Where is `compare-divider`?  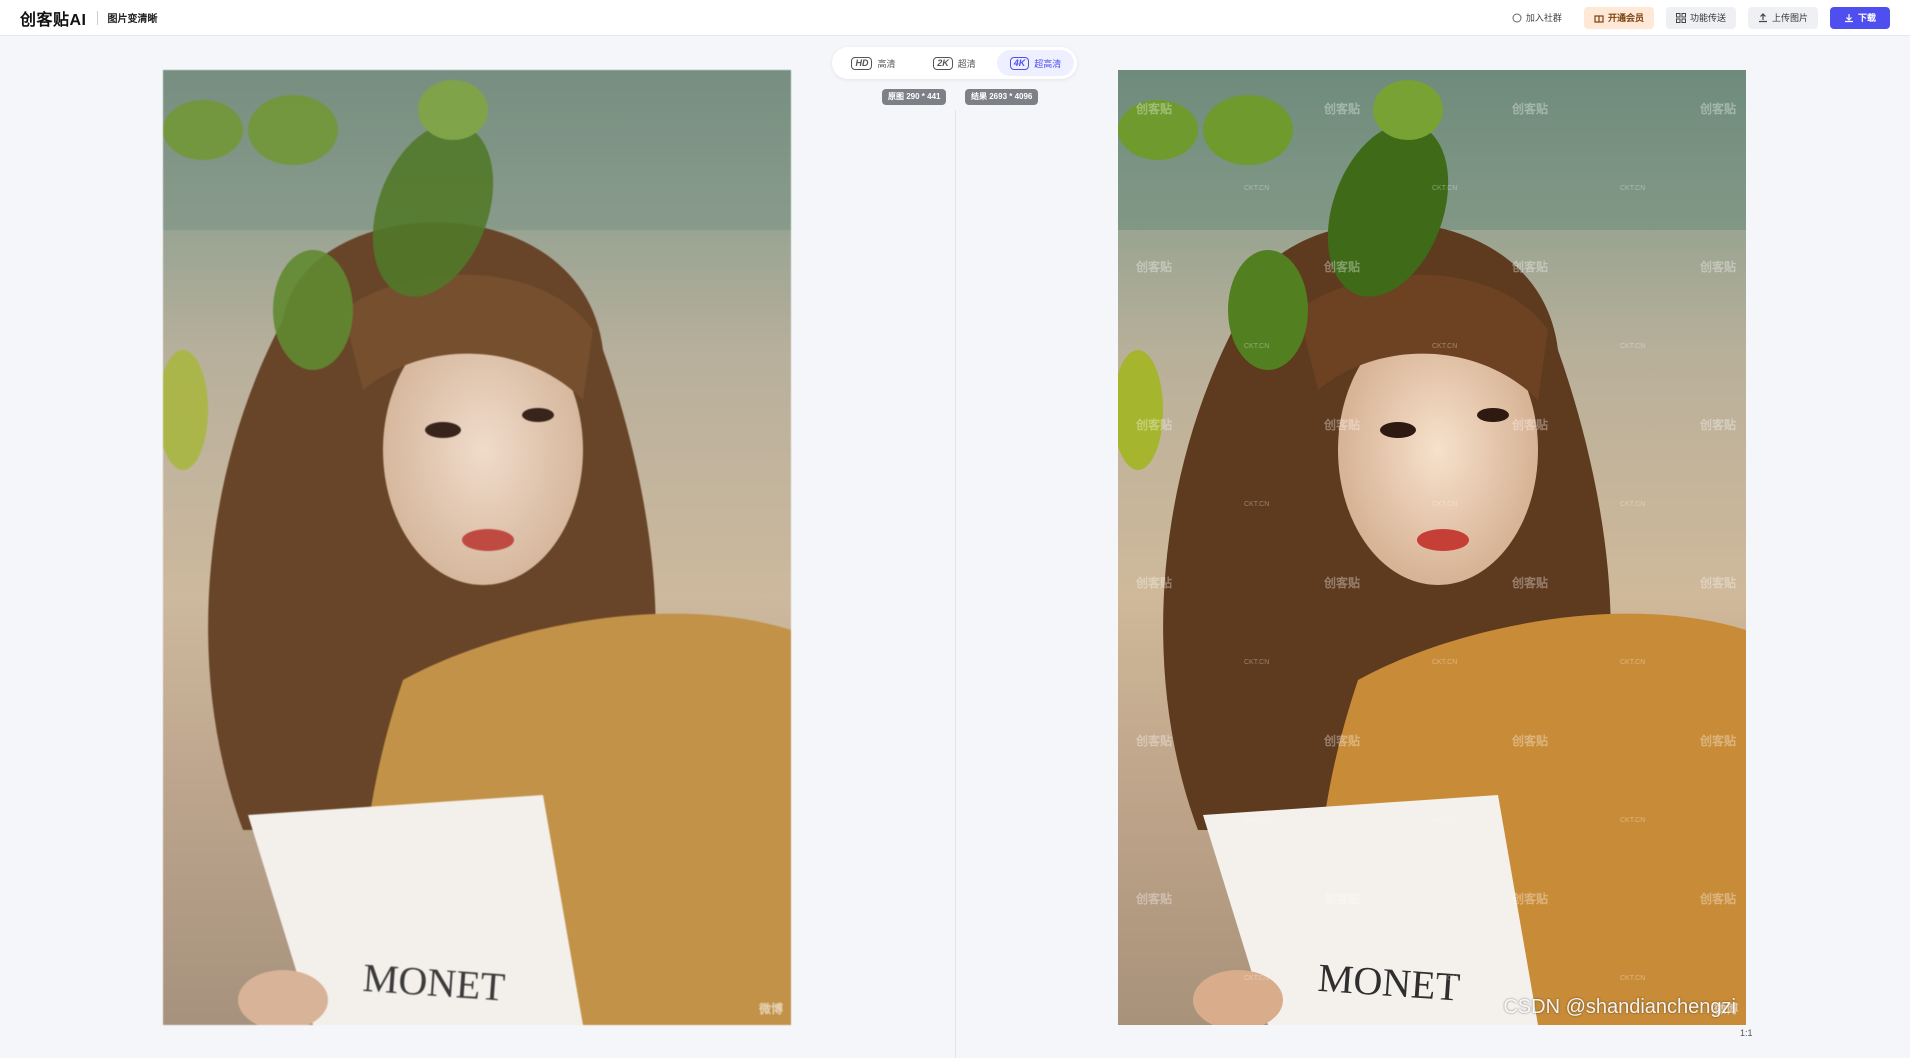 compare-divider is located at coordinates (955, 584).